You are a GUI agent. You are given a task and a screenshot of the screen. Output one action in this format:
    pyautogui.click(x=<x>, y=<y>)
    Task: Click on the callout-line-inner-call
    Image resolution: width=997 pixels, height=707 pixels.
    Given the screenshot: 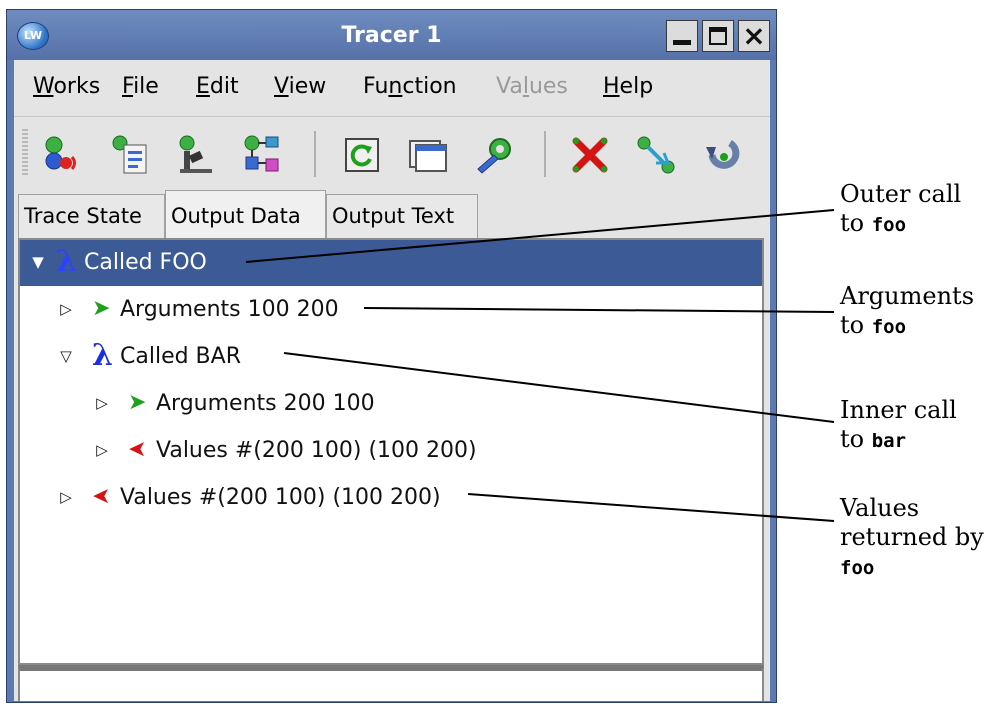 What is the action you would take?
    pyautogui.click(x=559, y=387)
    